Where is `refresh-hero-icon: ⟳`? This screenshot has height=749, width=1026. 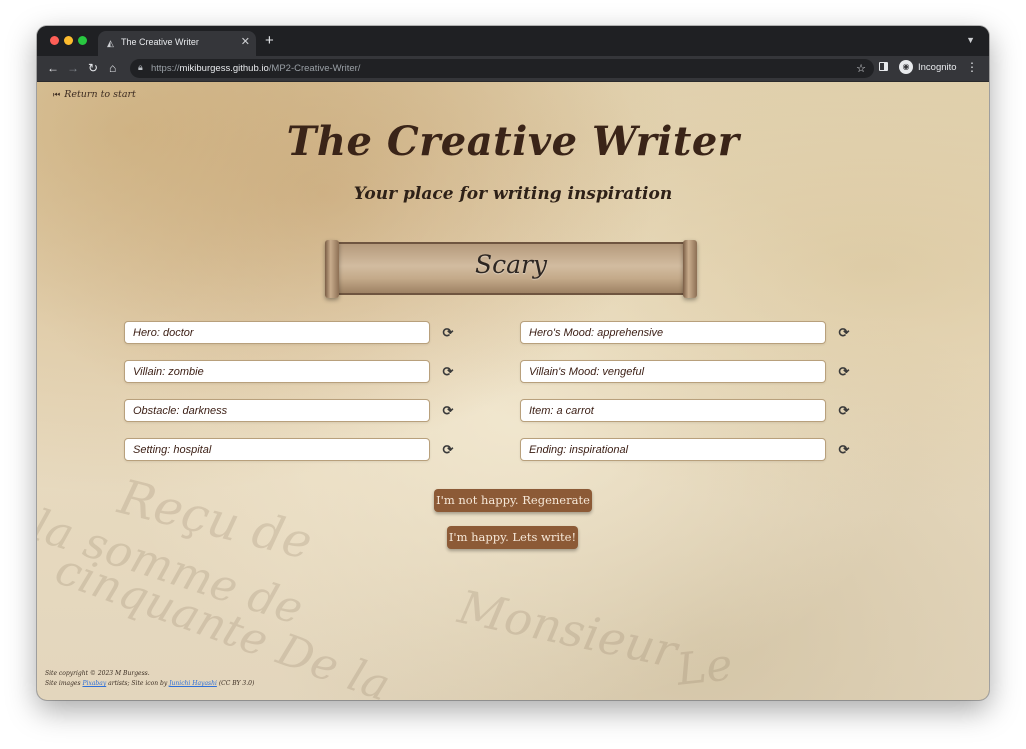 refresh-hero-icon: ⟳ is located at coordinates (448, 333).